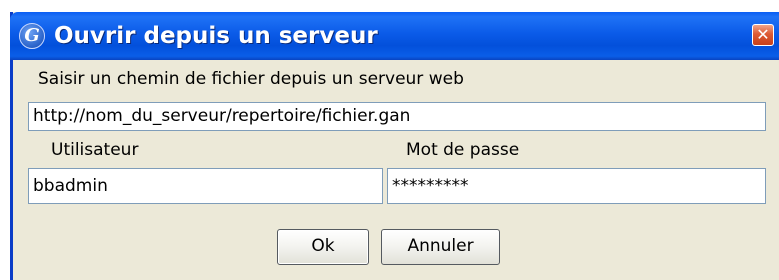  What do you see at coordinates (576, 186) in the screenshot?
I see `password-input: *********` at bounding box center [576, 186].